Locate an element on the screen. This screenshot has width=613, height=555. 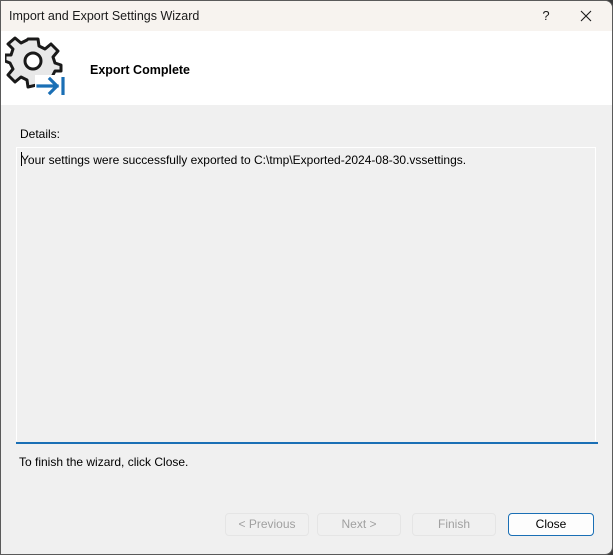
next-button: Next > is located at coordinates (359, 524).